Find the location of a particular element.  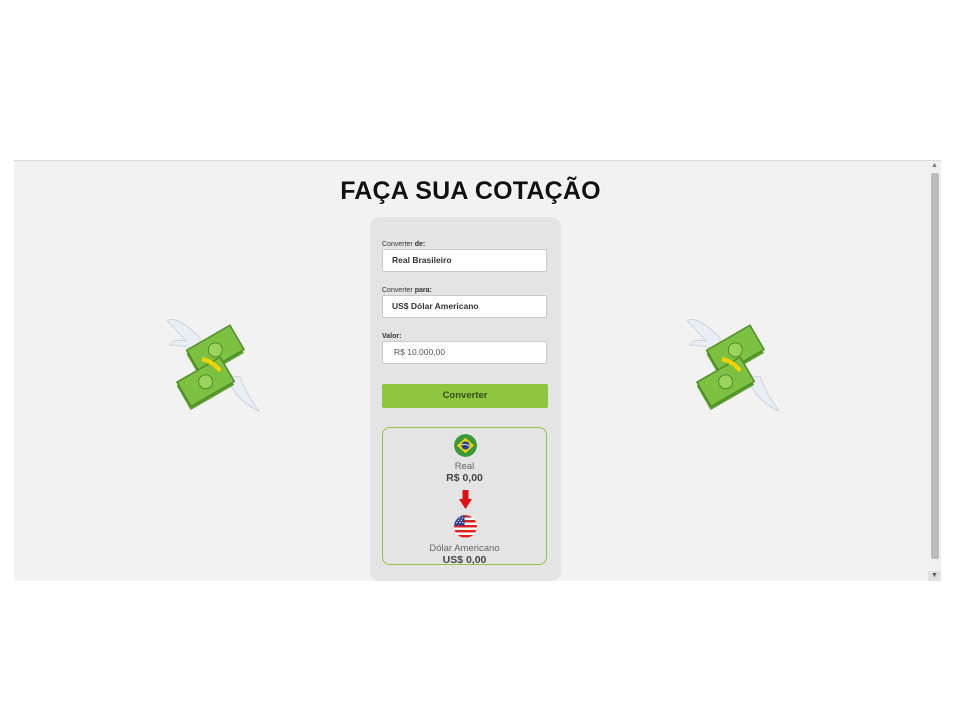

result-box: Real R$ 0,00 Dólar Americano US$ 0,00 is located at coordinates (464, 496).